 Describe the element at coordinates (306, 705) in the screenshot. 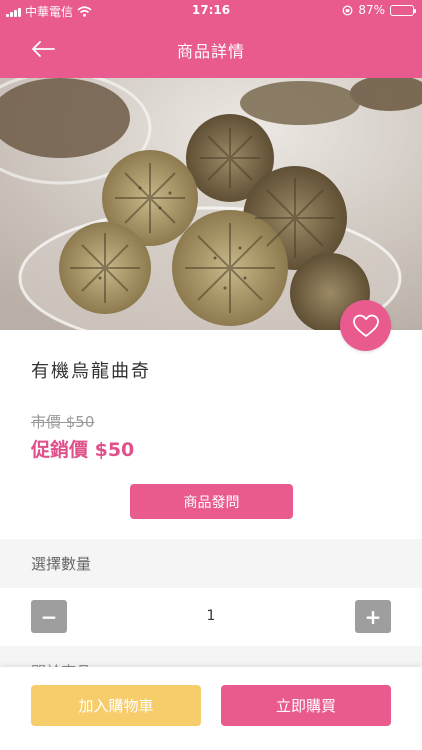

I see `buy-now-button: 立即購買` at that location.